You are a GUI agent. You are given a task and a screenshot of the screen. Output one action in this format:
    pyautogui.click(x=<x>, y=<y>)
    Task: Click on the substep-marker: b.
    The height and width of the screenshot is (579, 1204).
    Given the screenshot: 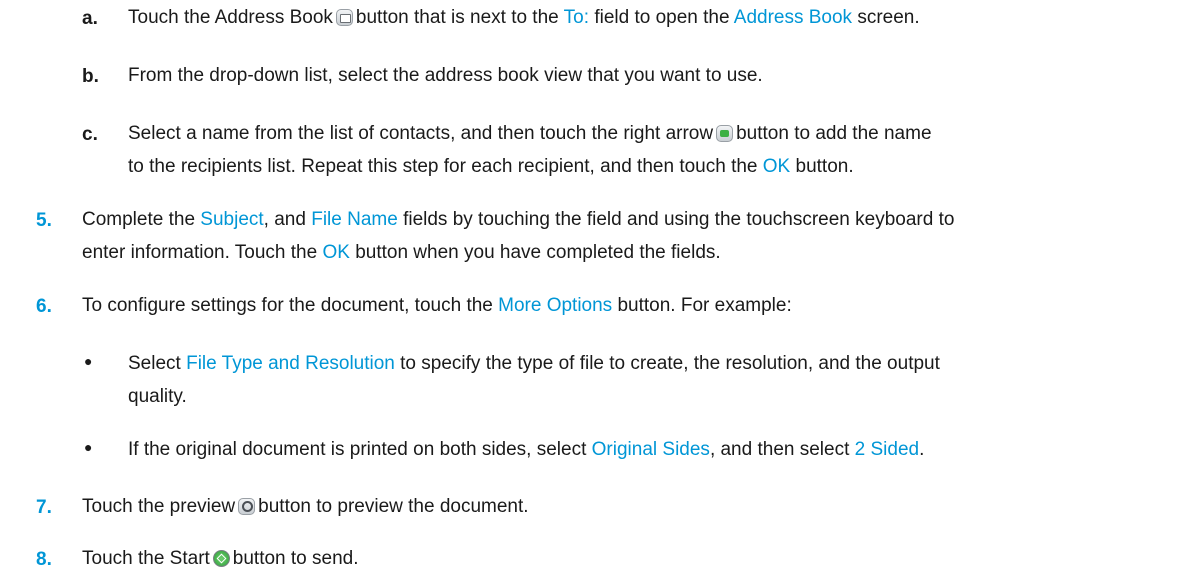 What is the action you would take?
    pyautogui.click(x=90, y=76)
    